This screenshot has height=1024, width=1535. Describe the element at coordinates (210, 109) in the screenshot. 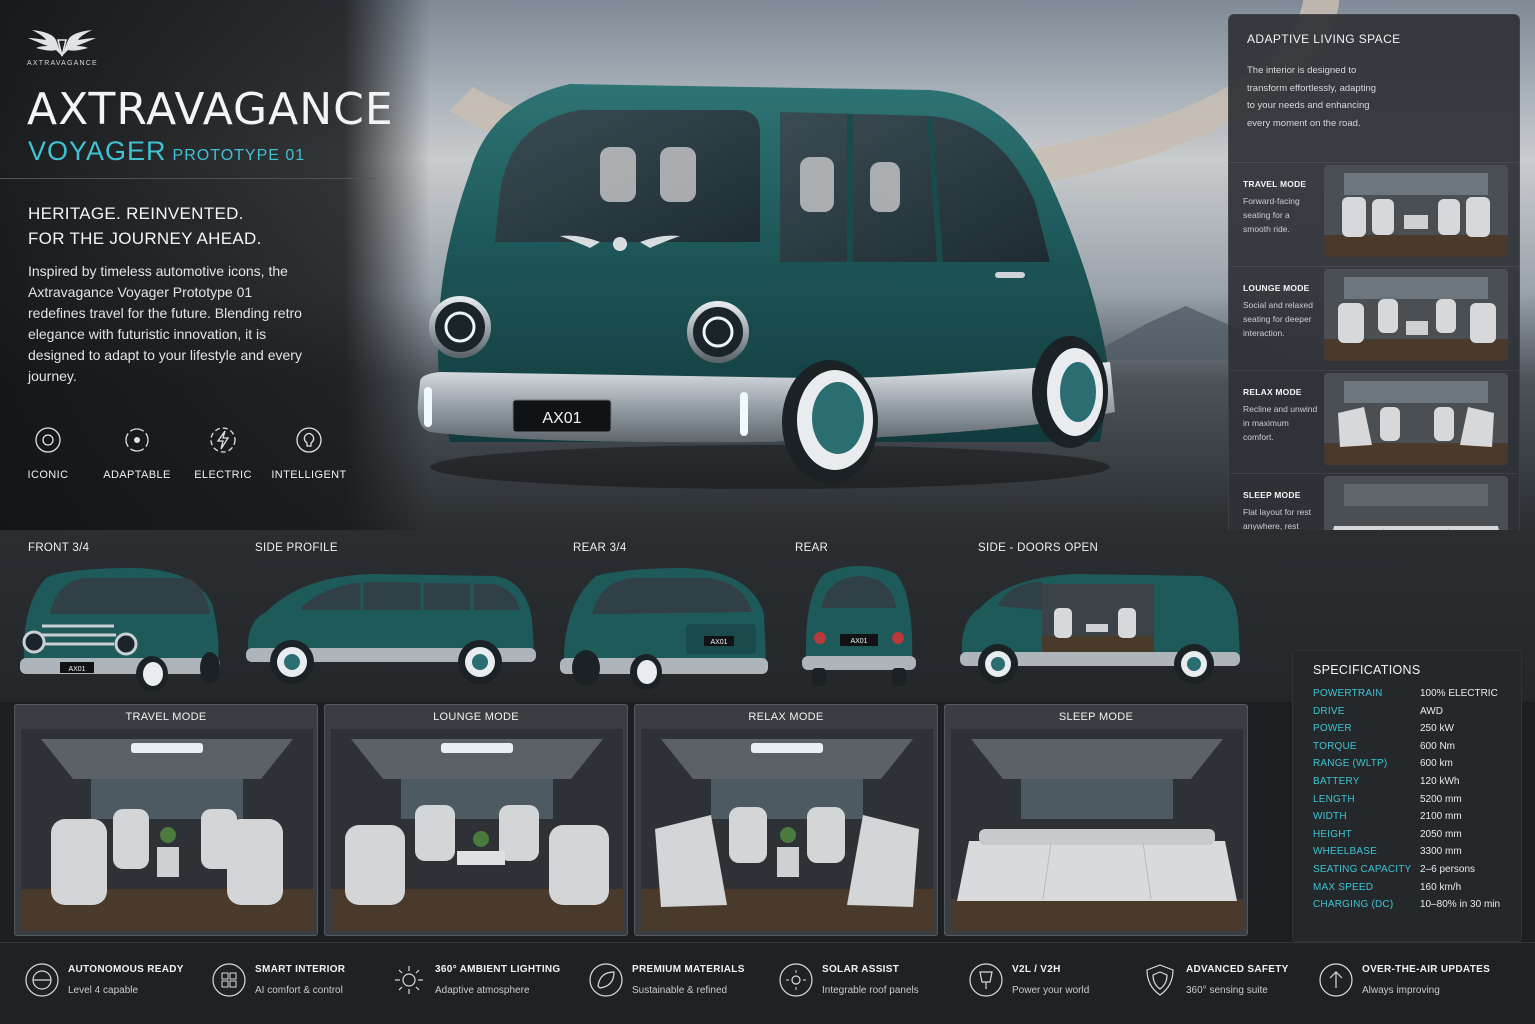

I see `brand-title: AXTRAVAGANCE` at that location.